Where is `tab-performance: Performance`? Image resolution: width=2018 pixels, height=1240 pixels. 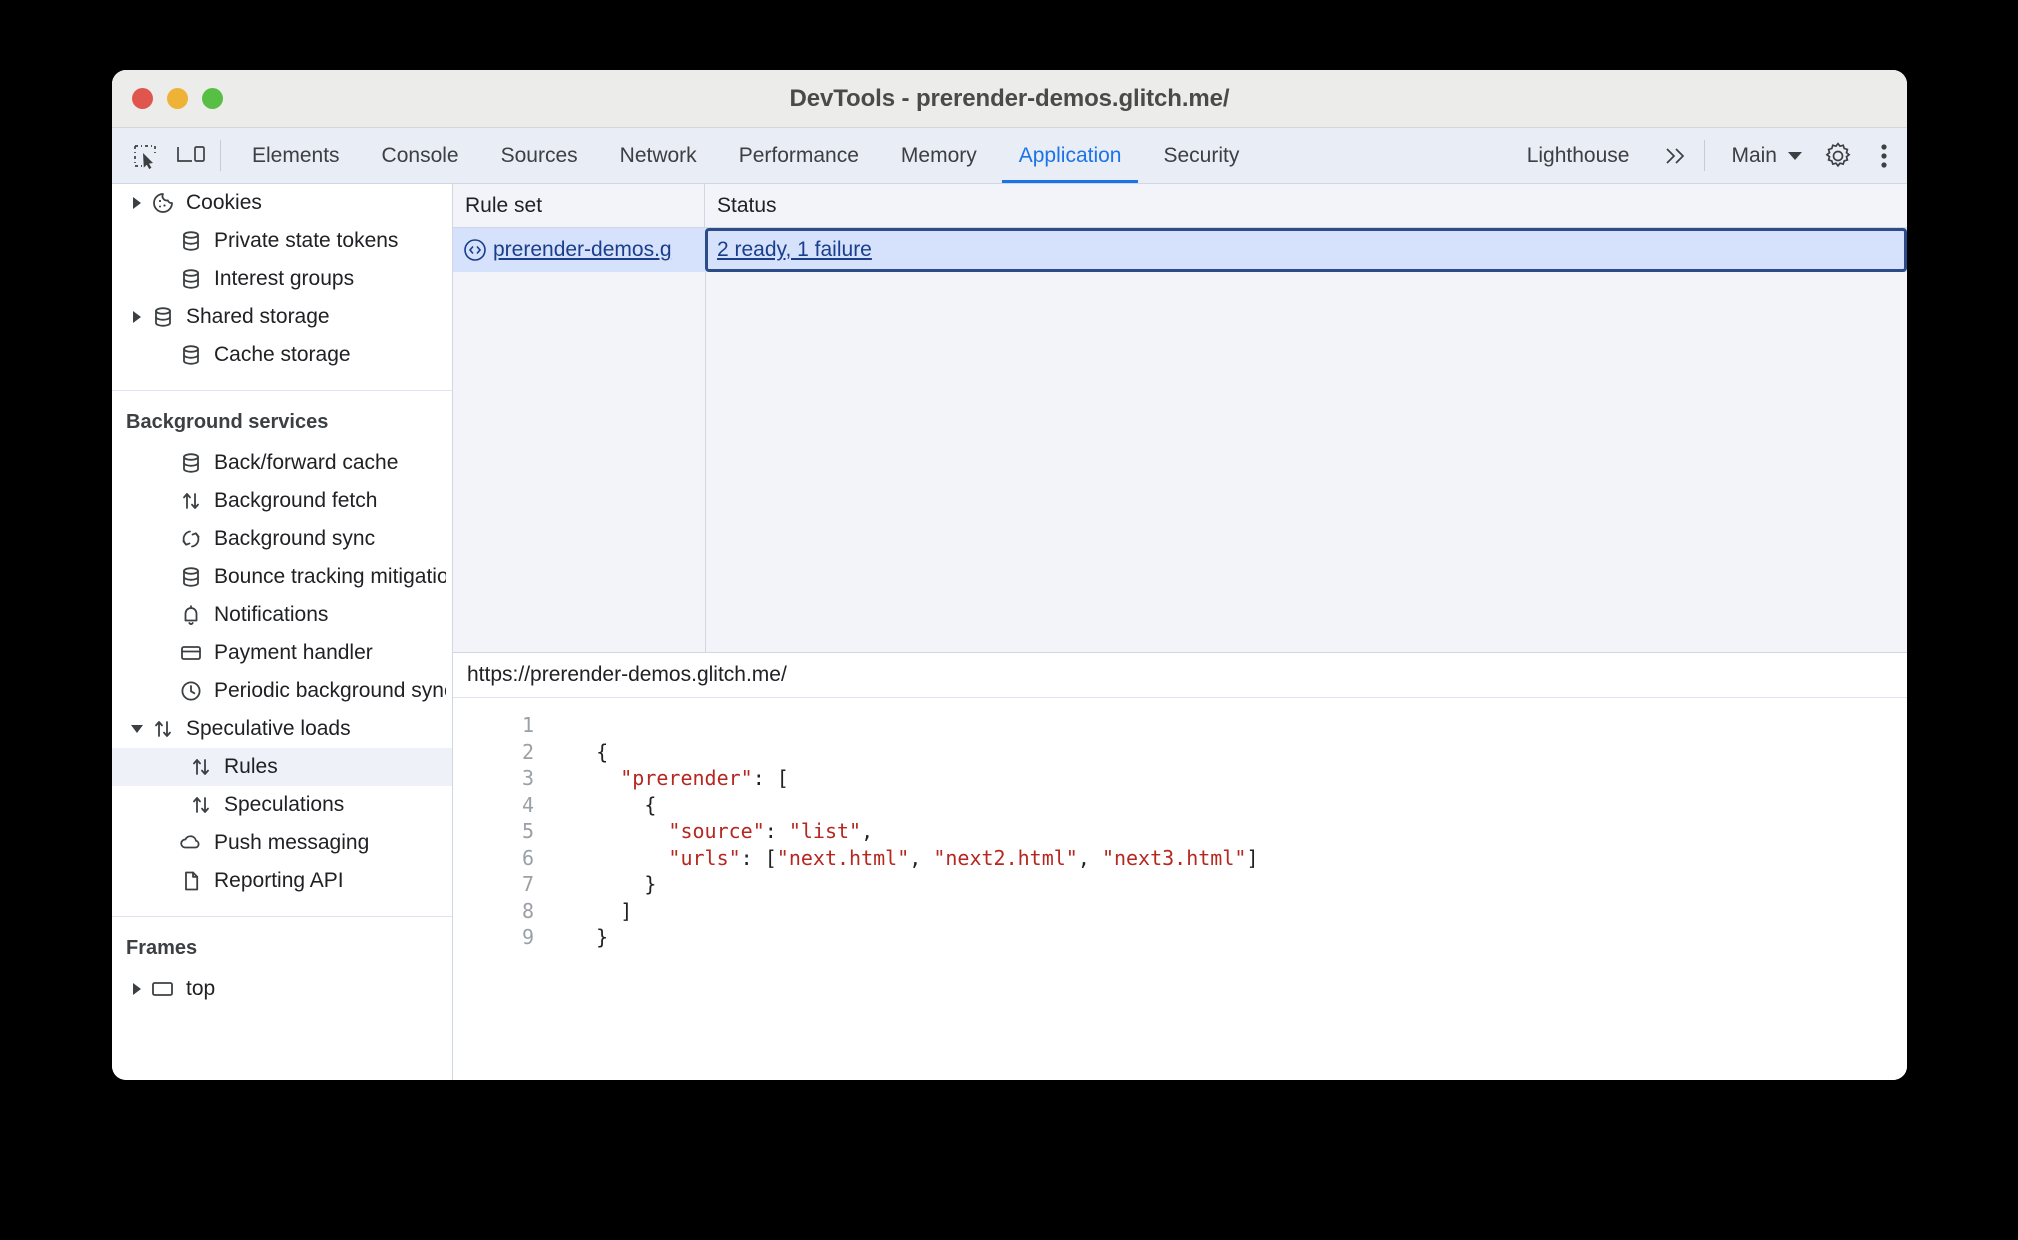
tab-performance: Performance is located at coordinates (799, 155).